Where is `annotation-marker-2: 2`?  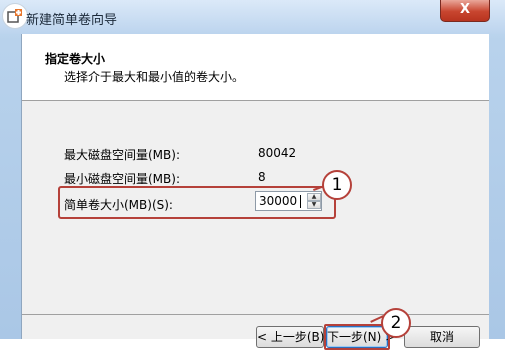 annotation-marker-2: 2 is located at coordinates (396, 323).